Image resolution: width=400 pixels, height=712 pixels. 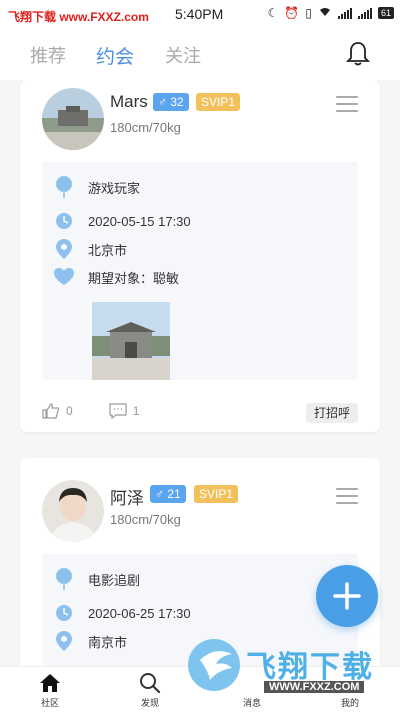 I want to click on watermark-text: 飞翔下载 www.FXXZ.com, so click(x=78, y=17).